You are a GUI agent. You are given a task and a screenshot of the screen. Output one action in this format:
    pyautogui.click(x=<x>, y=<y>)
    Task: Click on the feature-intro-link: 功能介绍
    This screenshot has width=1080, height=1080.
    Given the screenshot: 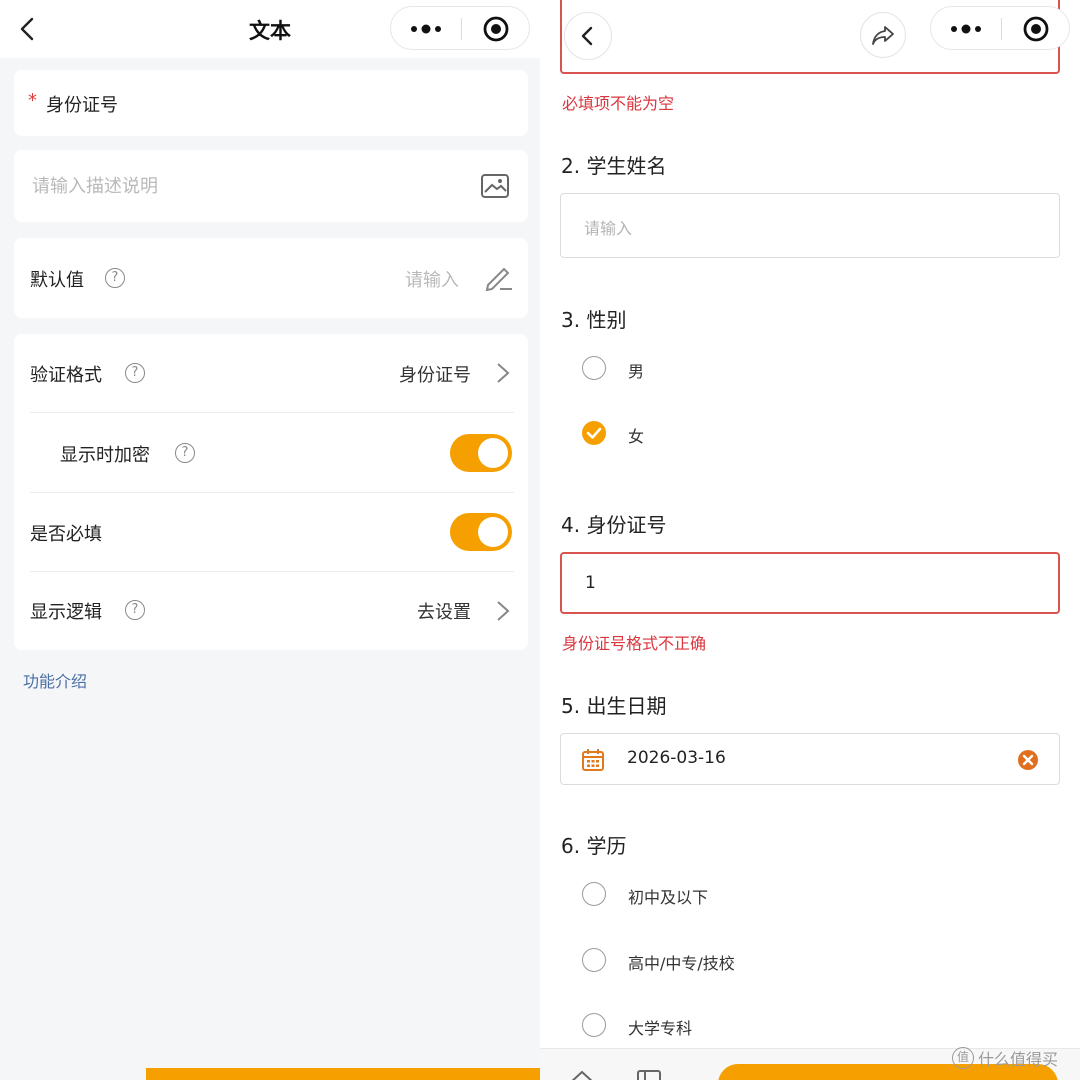 What is the action you would take?
    pyautogui.click(x=55, y=680)
    